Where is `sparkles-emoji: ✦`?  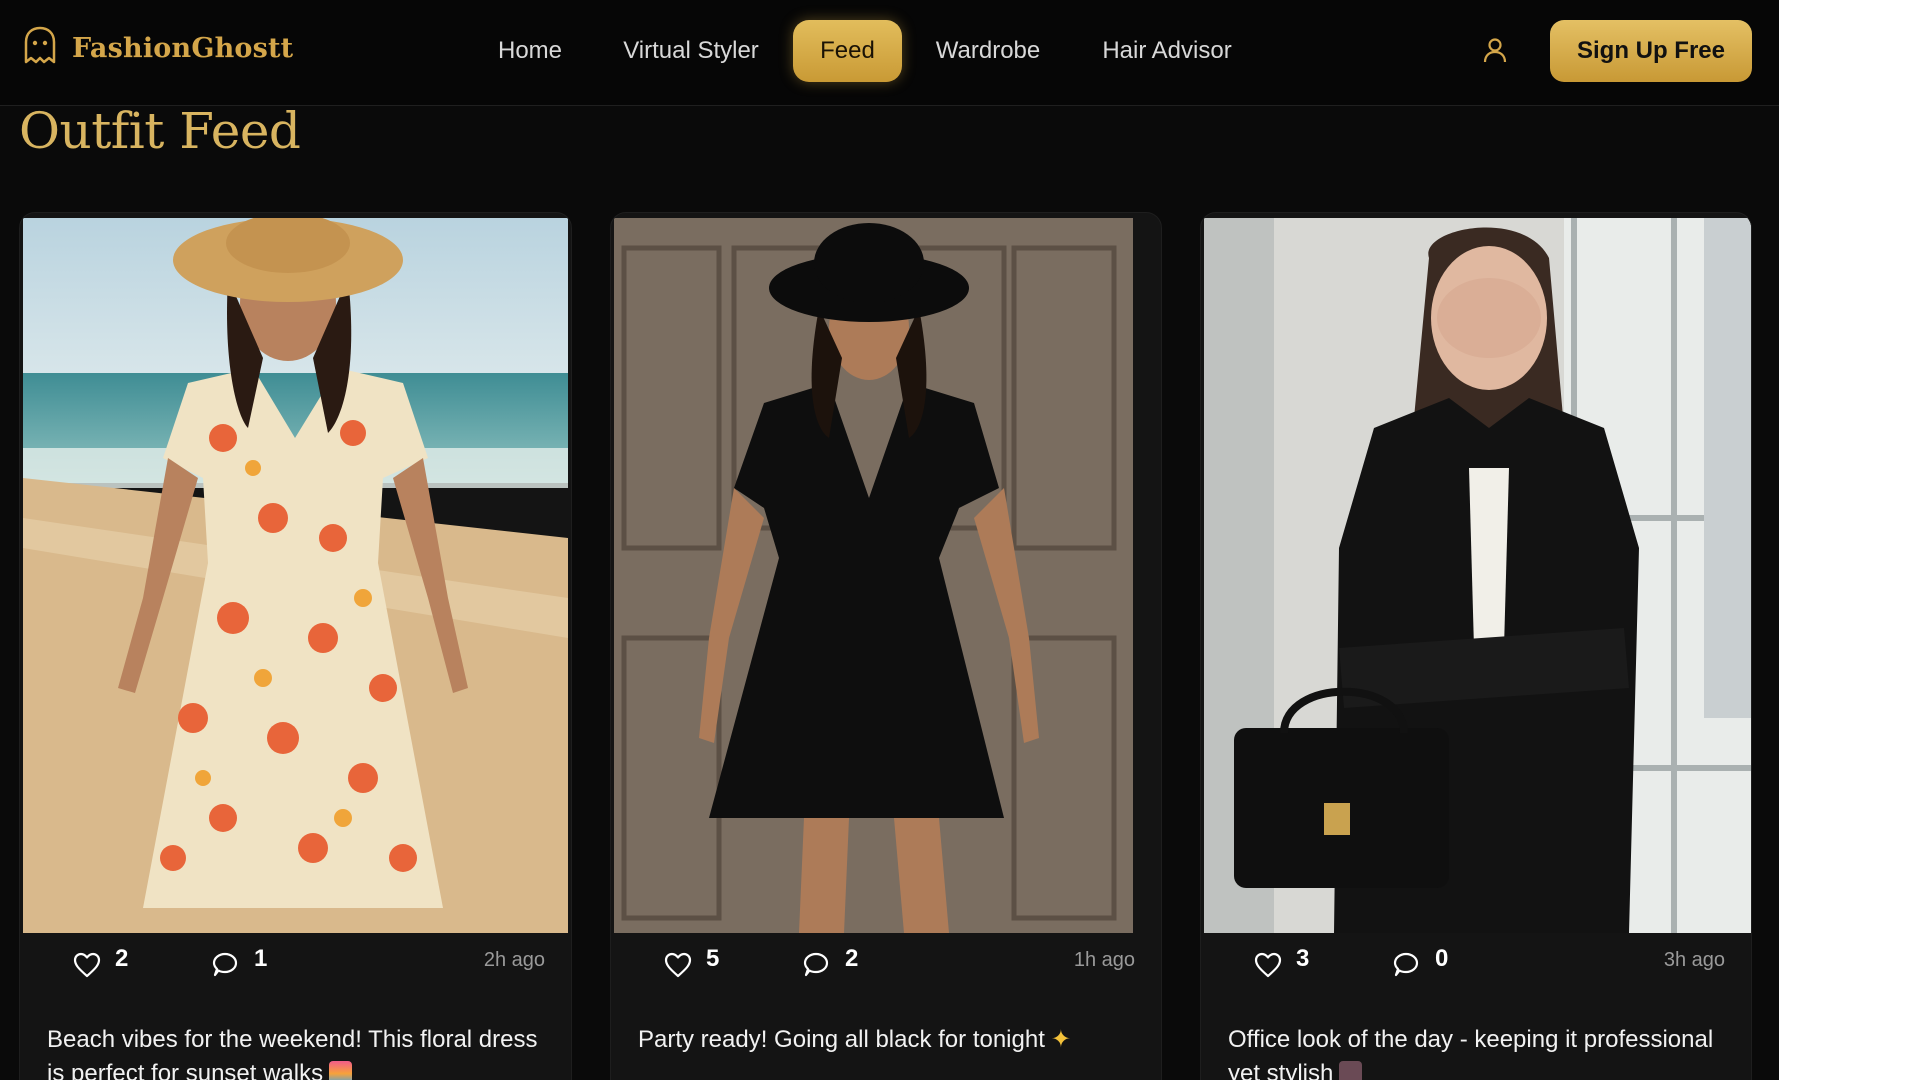 sparkles-emoji: ✦ is located at coordinates (1060, 1039).